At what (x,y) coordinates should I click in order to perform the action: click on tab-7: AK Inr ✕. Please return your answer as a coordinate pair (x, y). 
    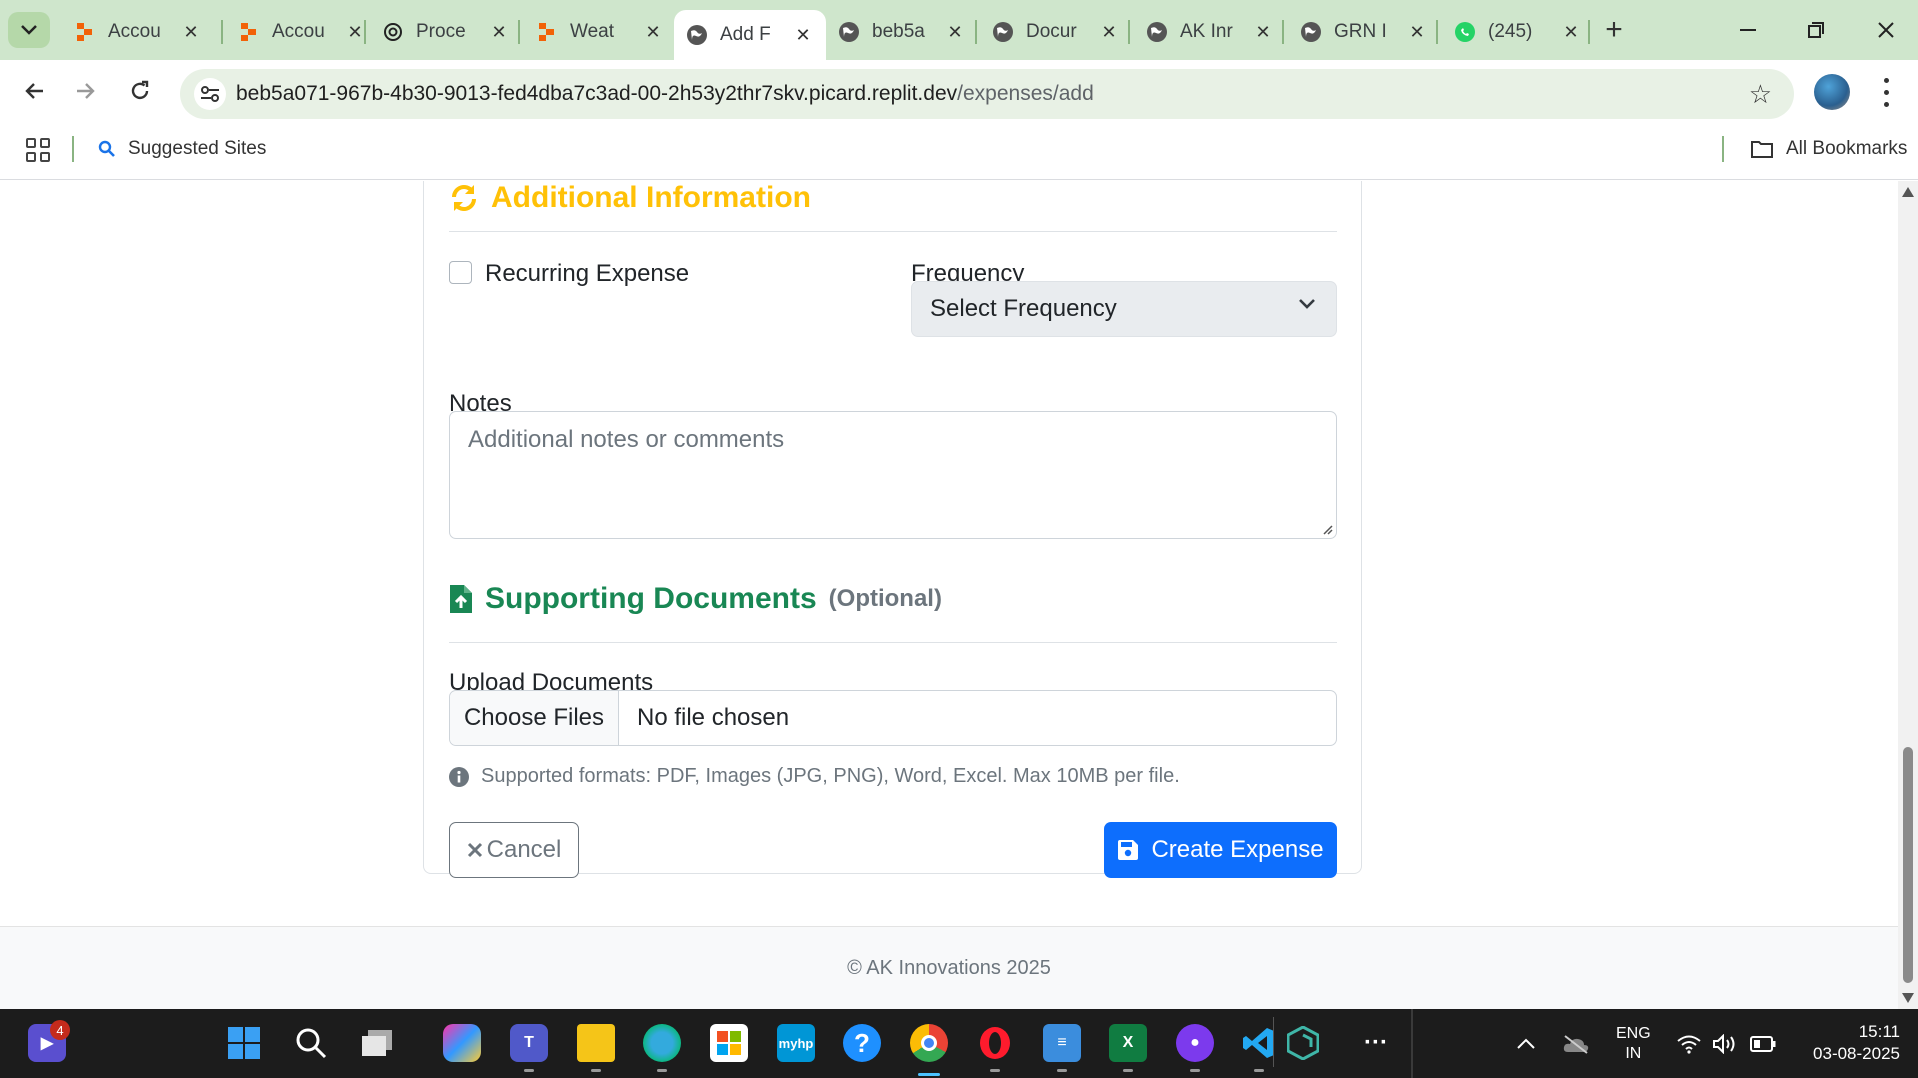
    Looking at the image, I should click on (1210, 32).